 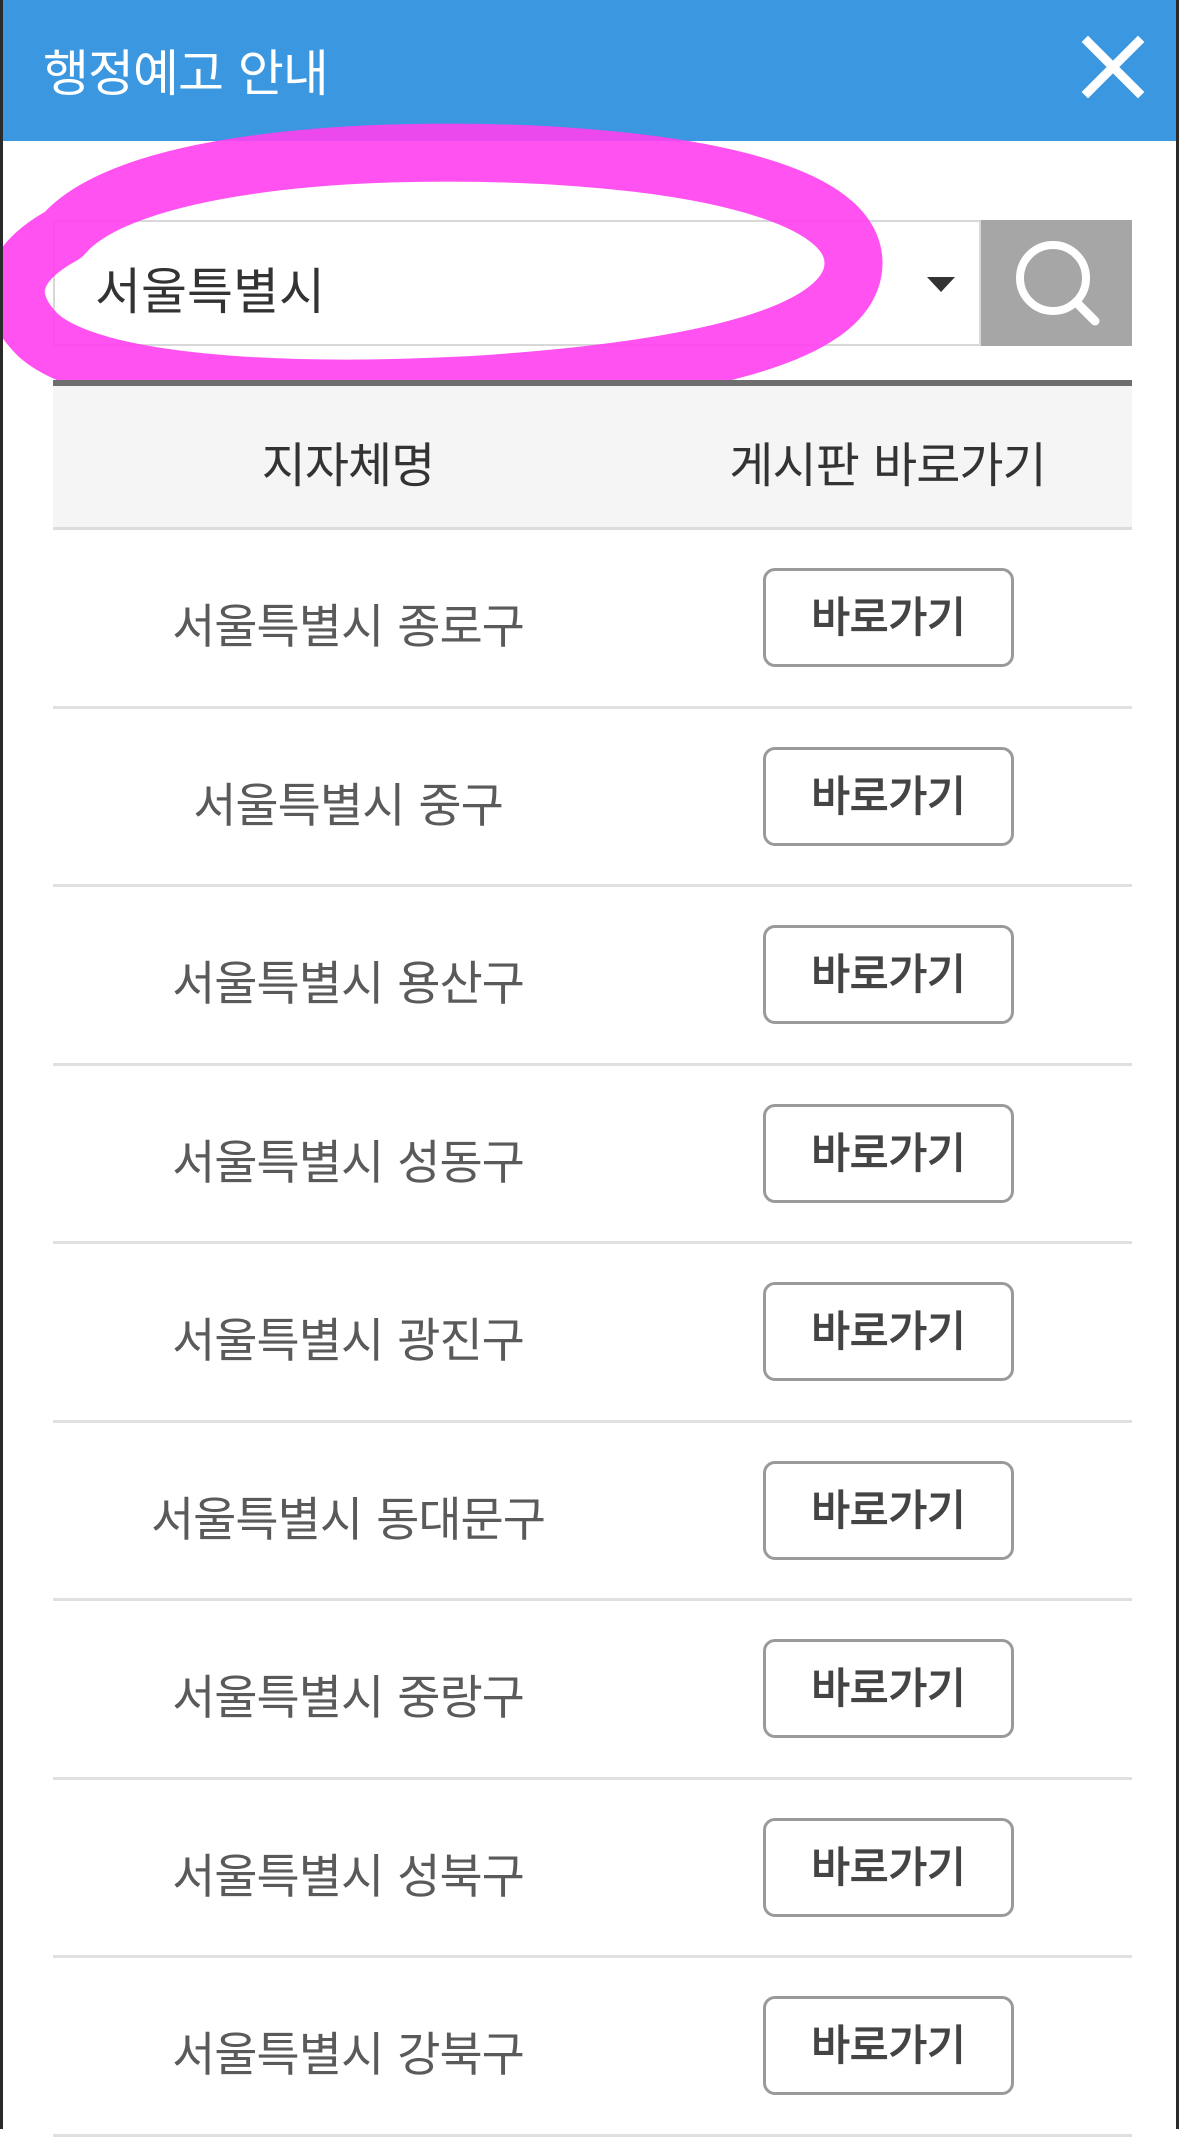 What do you see at coordinates (941, 284) in the screenshot?
I see `caret-down-icon` at bounding box center [941, 284].